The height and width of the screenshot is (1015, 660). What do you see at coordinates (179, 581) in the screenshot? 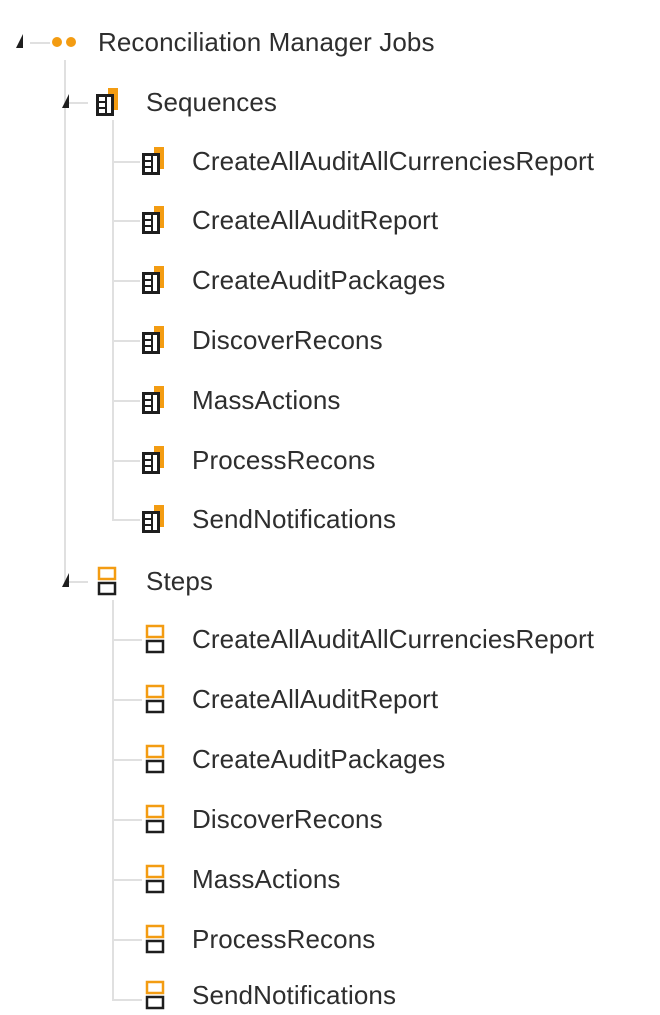
I see `tree-node-label: Steps` at bounding box center [179, 581].